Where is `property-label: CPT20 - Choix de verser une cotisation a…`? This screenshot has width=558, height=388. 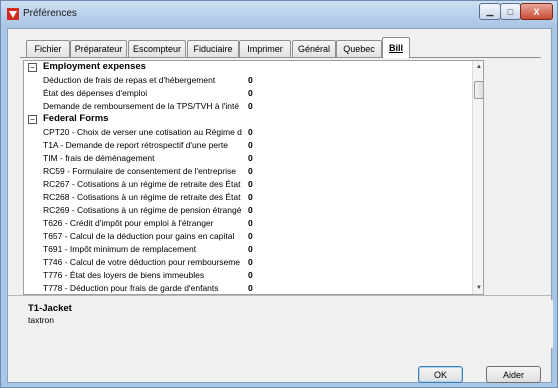
property-label: CPT20 - Choix de verser une cotisation a… is located at coordinates (142, 132).